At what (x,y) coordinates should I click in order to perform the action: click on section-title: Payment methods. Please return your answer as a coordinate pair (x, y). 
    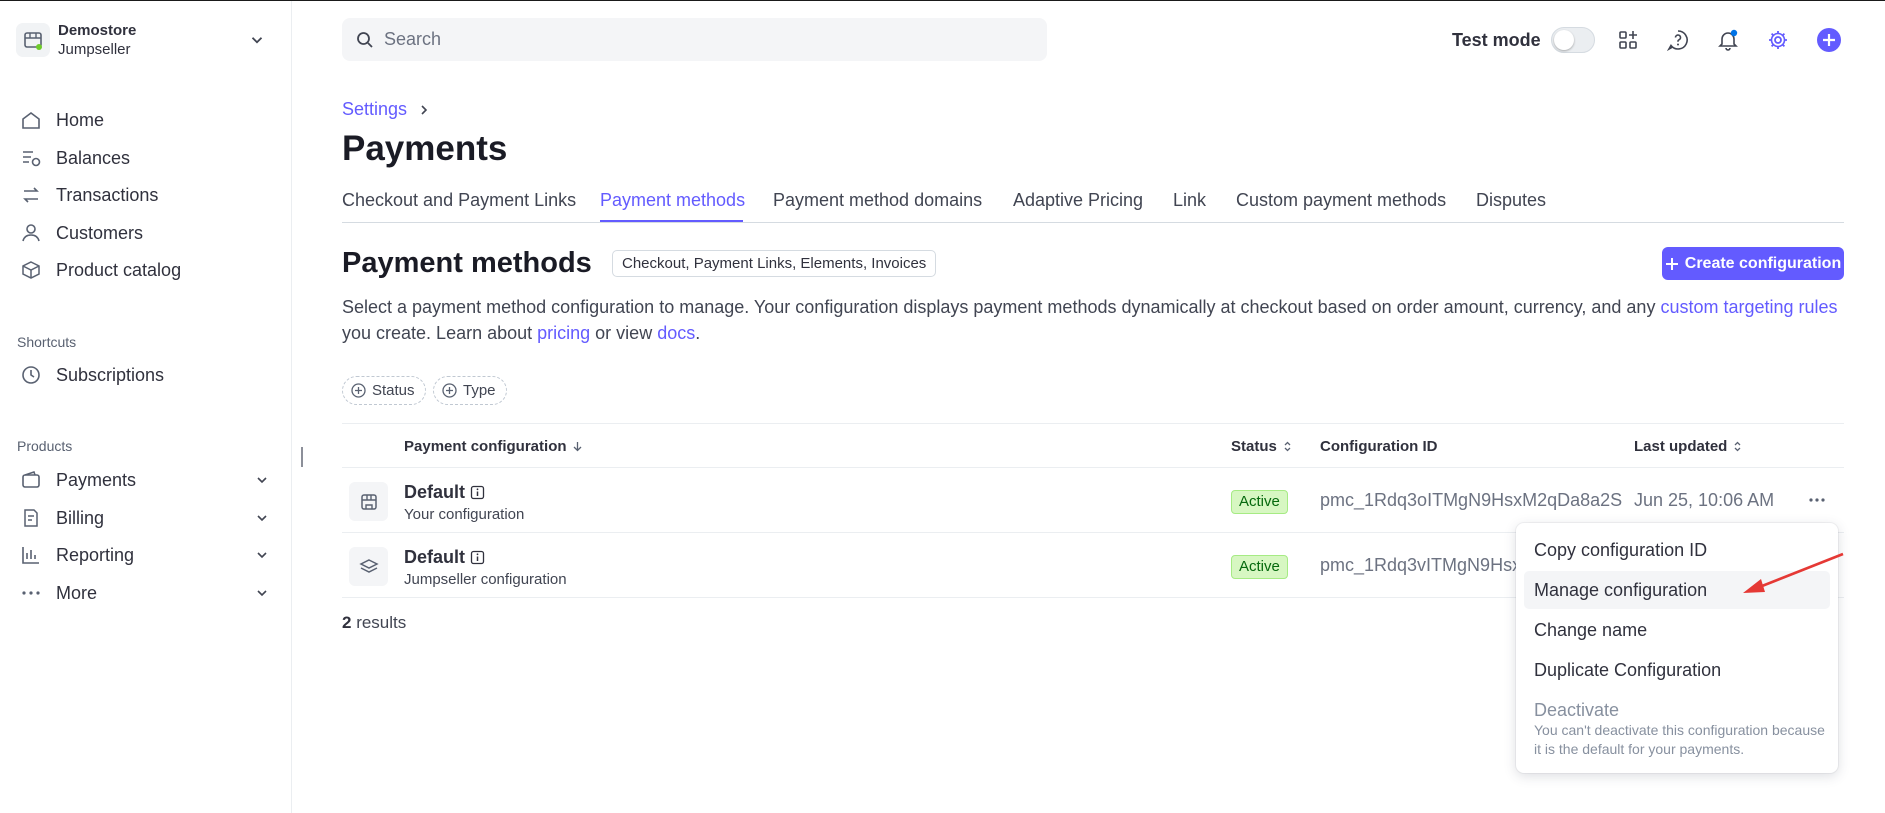
    Looking at the image, I should click on (467, 263).